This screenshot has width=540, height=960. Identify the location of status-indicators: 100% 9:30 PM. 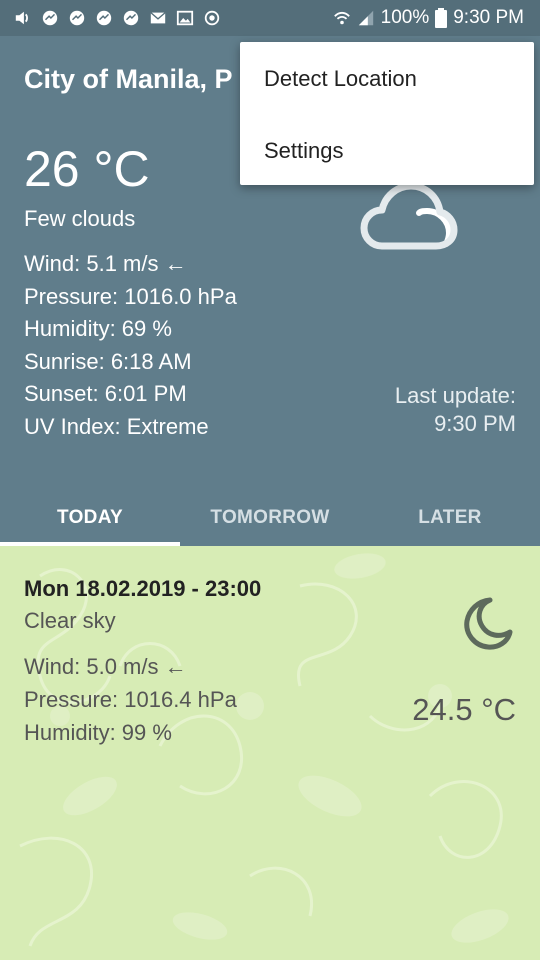
(428, 18).